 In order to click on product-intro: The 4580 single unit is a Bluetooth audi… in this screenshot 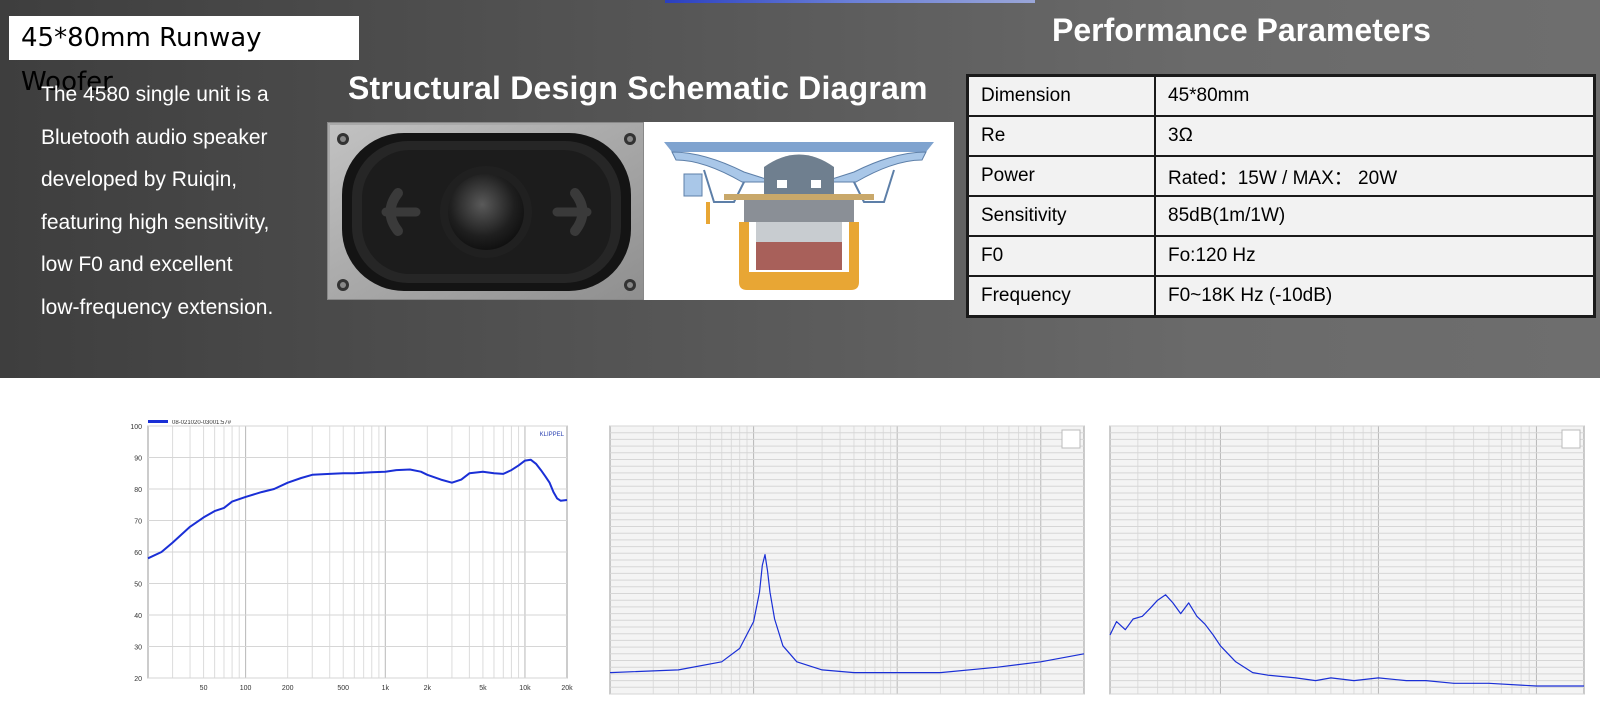, I will do `click(186, 201)`.